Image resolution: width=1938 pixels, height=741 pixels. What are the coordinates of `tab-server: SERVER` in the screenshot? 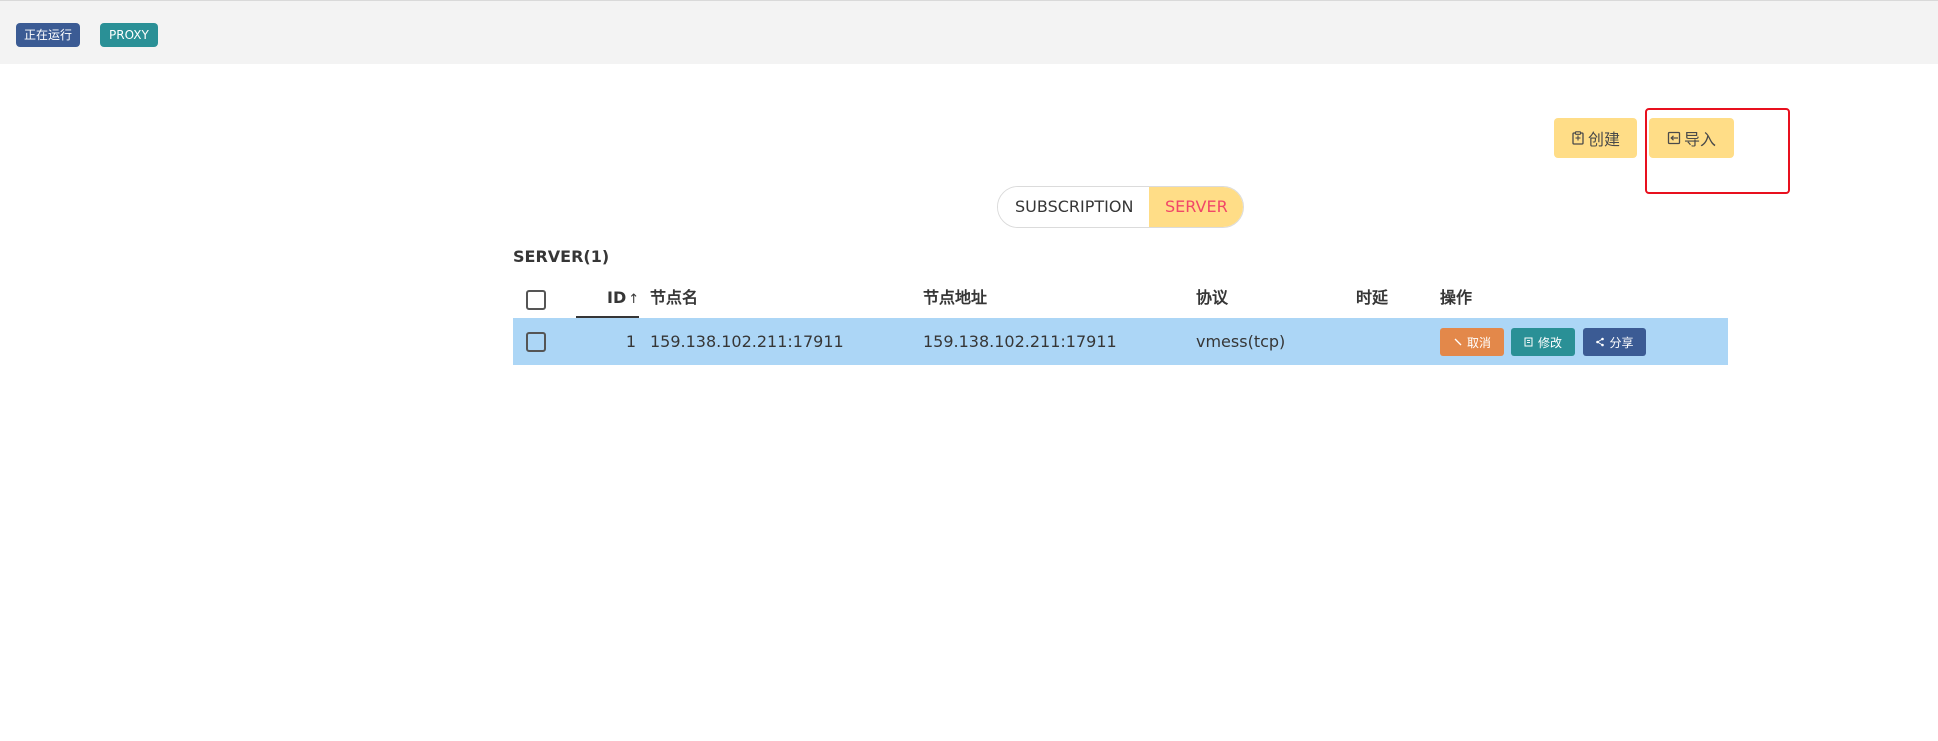 It's located at (1196, 207).